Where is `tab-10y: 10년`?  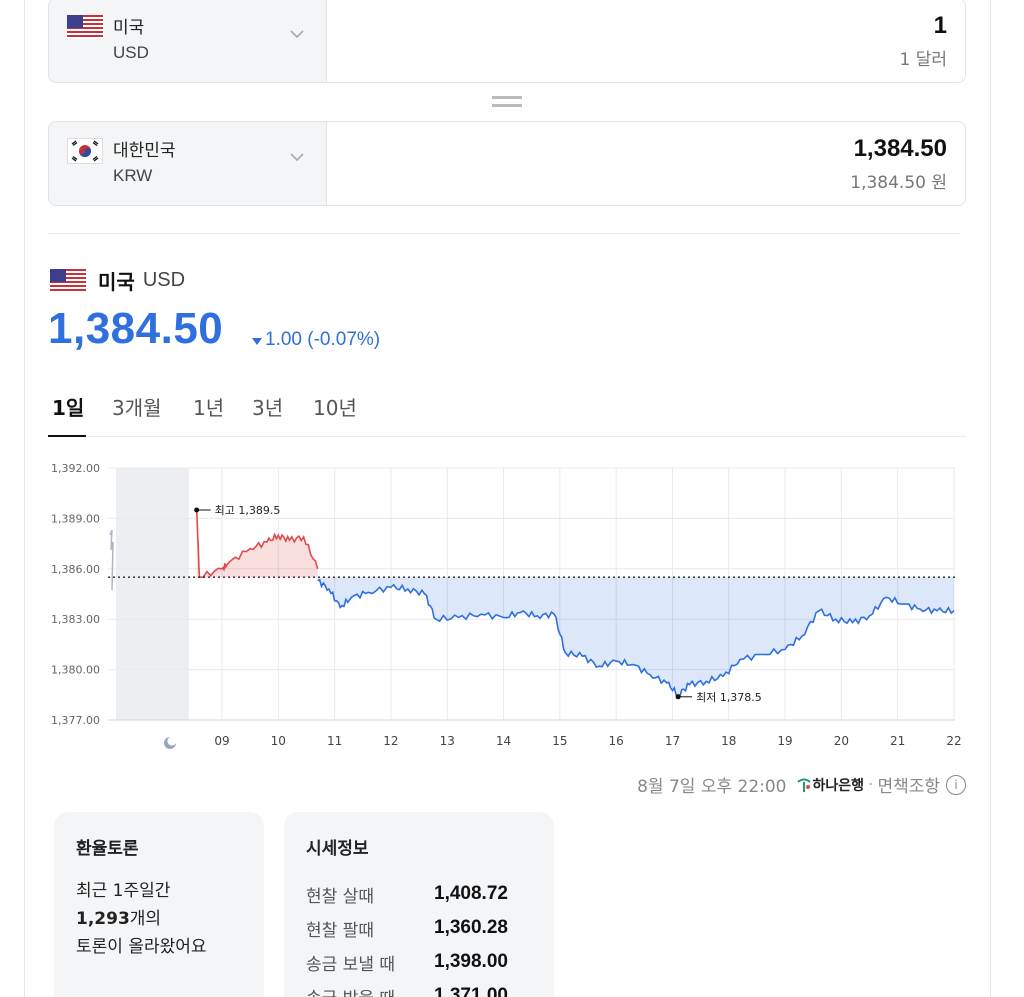 tab-10y: 10년 is located at coordinates (335, 406).